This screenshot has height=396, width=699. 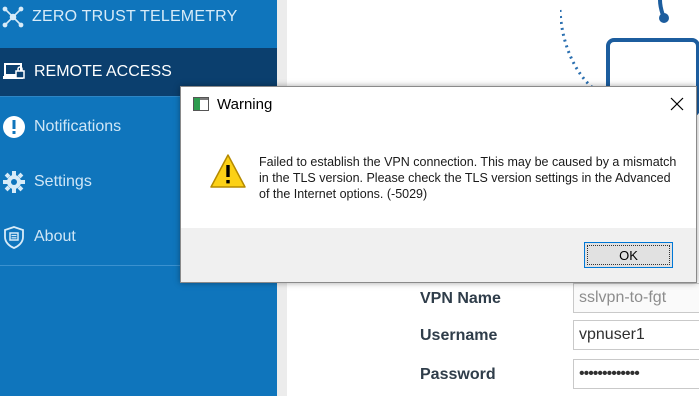 What do you see at coordinates (245, 104) in the screenshot?
I see `dialog-title: Warning` at bounding box center [245, 104].